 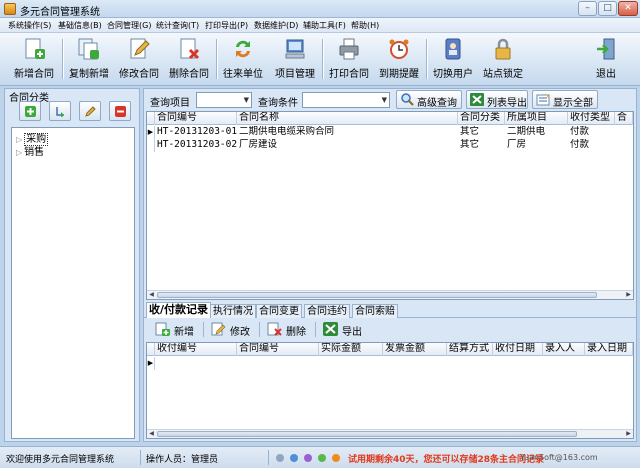 What do you see at coordinates (497, 99) in the screenshot?
I see `export-list-button: 列表导出` at bounding box center [497, 99].